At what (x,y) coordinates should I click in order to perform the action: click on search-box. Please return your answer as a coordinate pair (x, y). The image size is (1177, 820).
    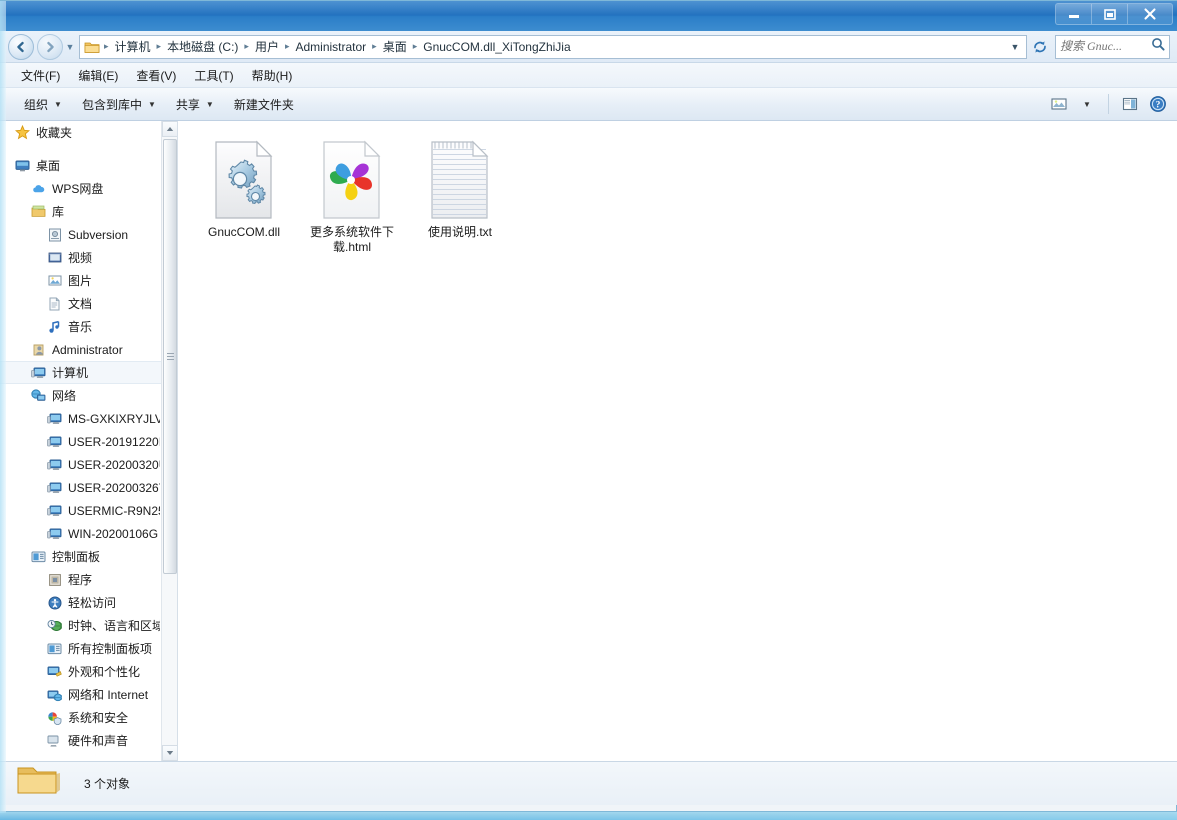
    Looking at the image, I should click on (1112, 46).